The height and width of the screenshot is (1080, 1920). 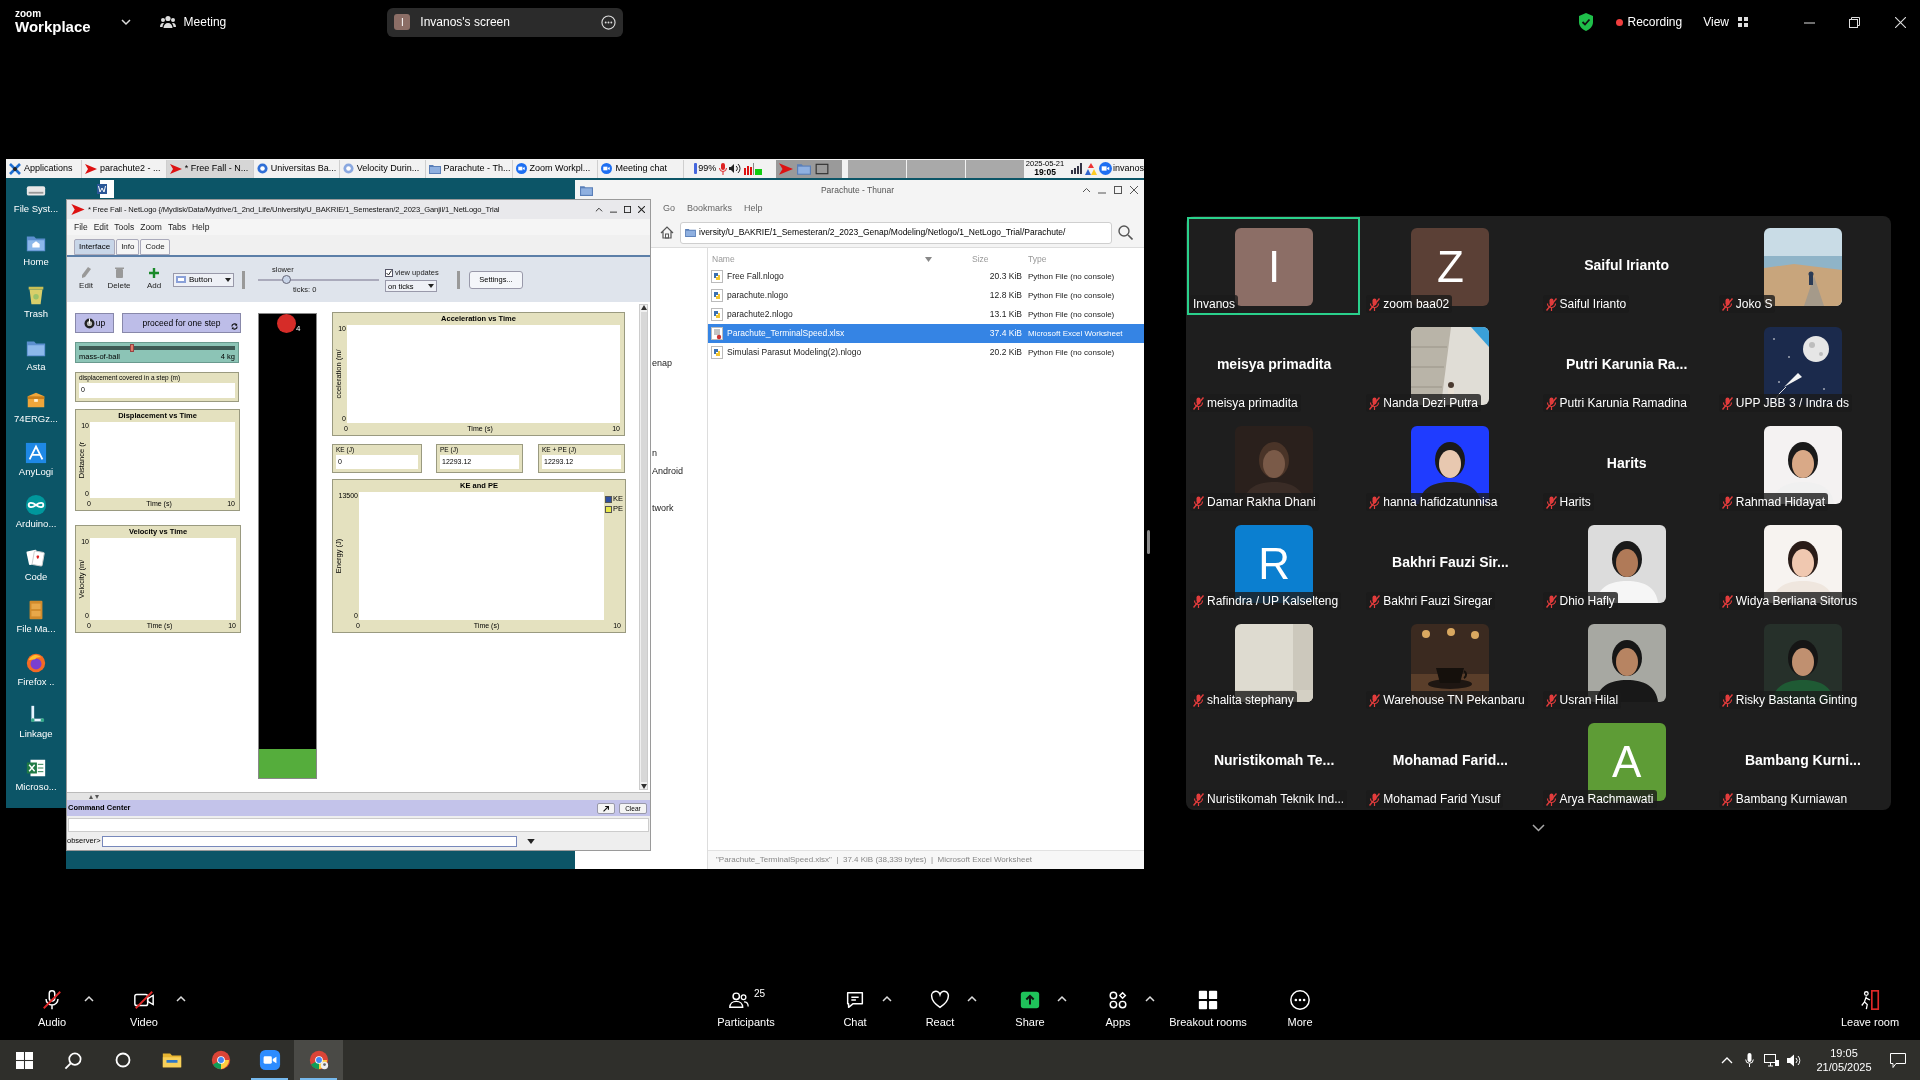 What do you see at coordinates (94, 323) in the screenshot?
I see `model-button: up` at bounding box center [94, 323].